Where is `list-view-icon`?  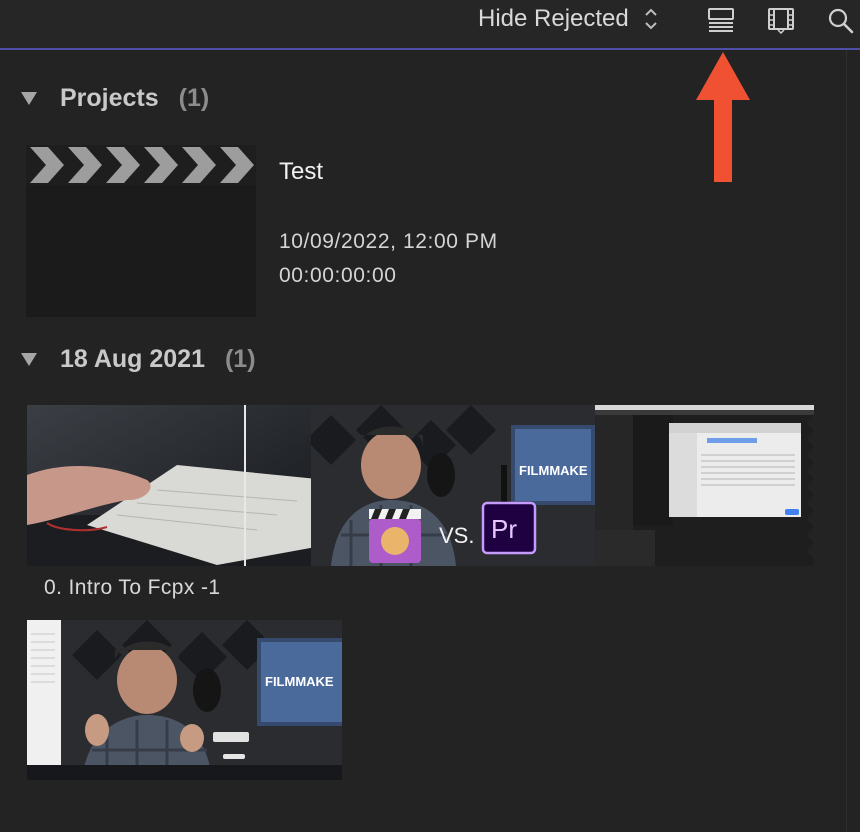 list-view-icon is located at coordinates (721, 20).